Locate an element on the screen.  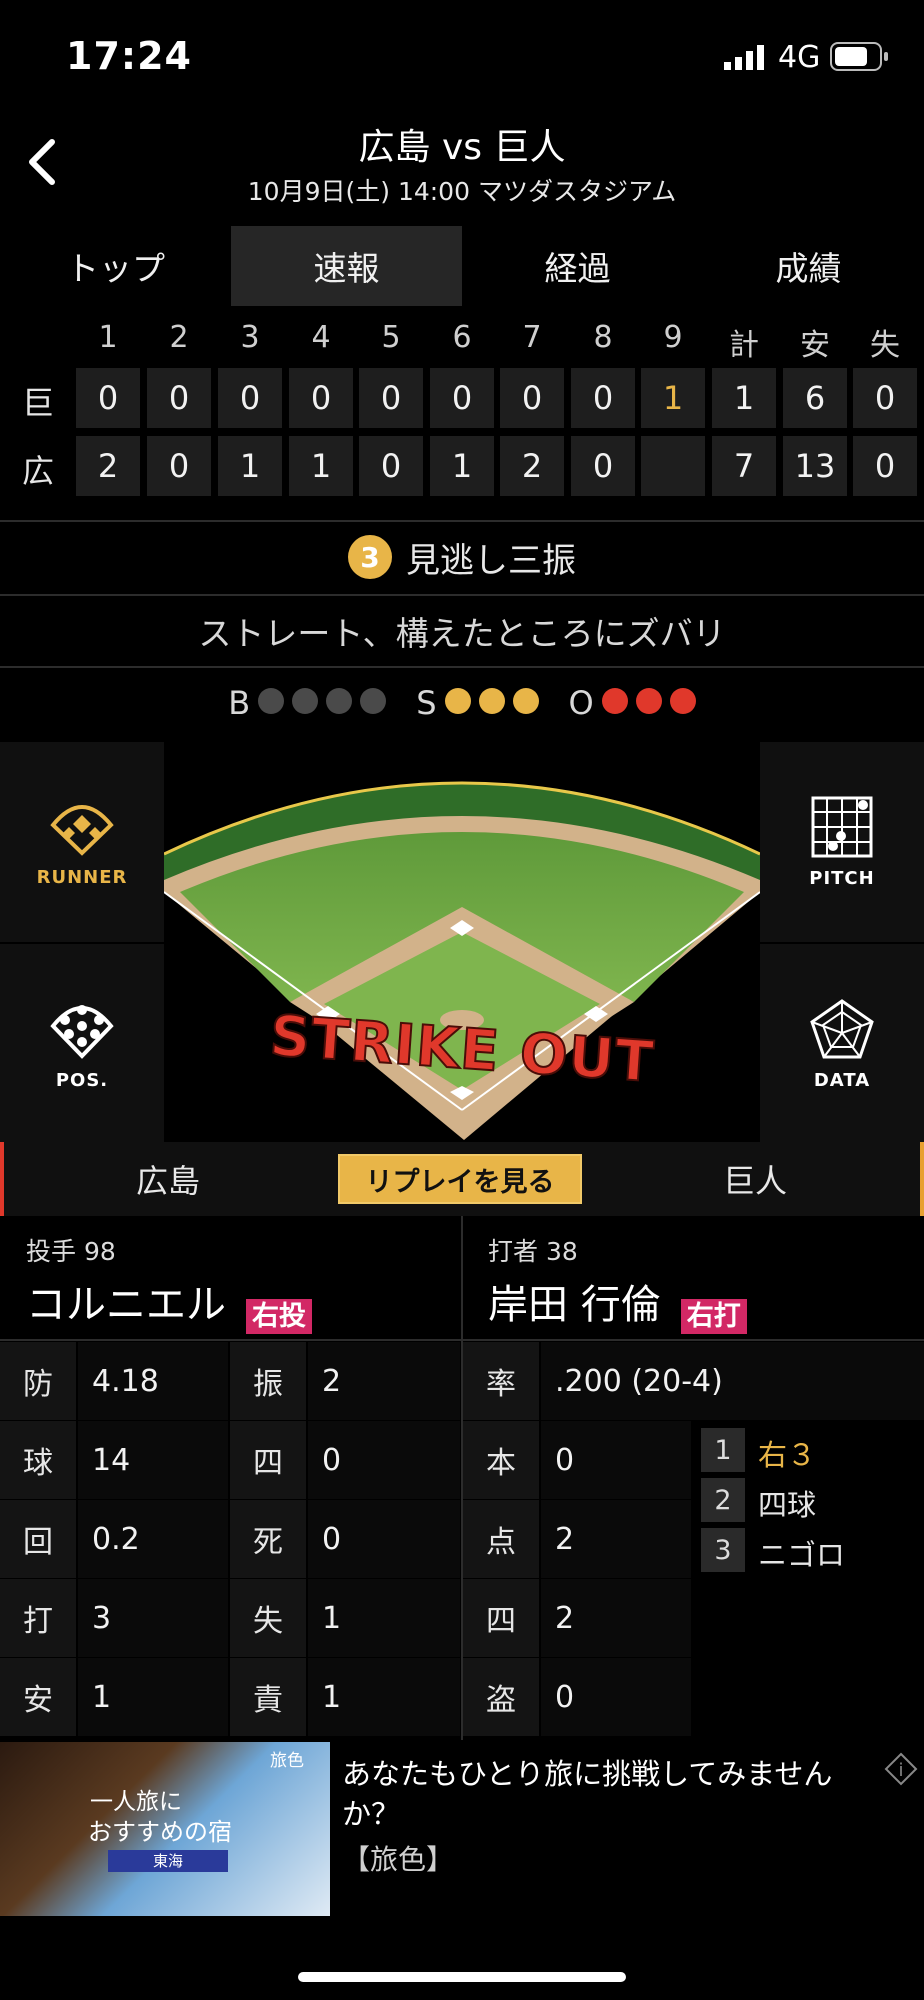
ad-info-icon: i is located at coordinates (901, 1769).